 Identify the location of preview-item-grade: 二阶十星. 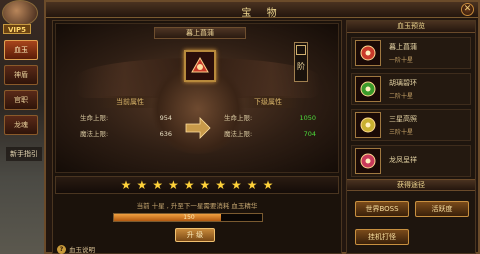
(401, 96).